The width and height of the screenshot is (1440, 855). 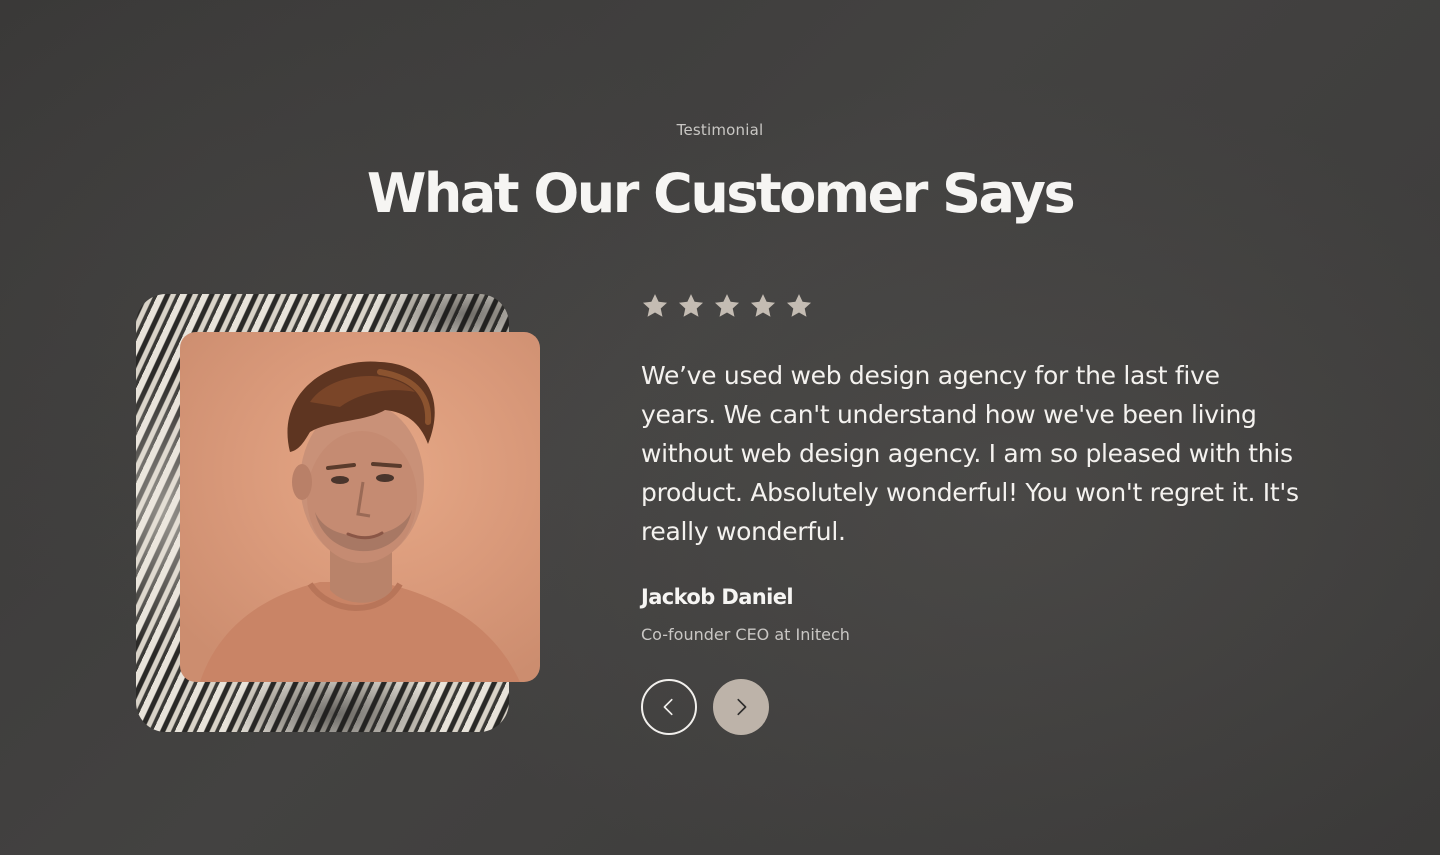 I want to click on previous-button, so click(x=669, y=707).